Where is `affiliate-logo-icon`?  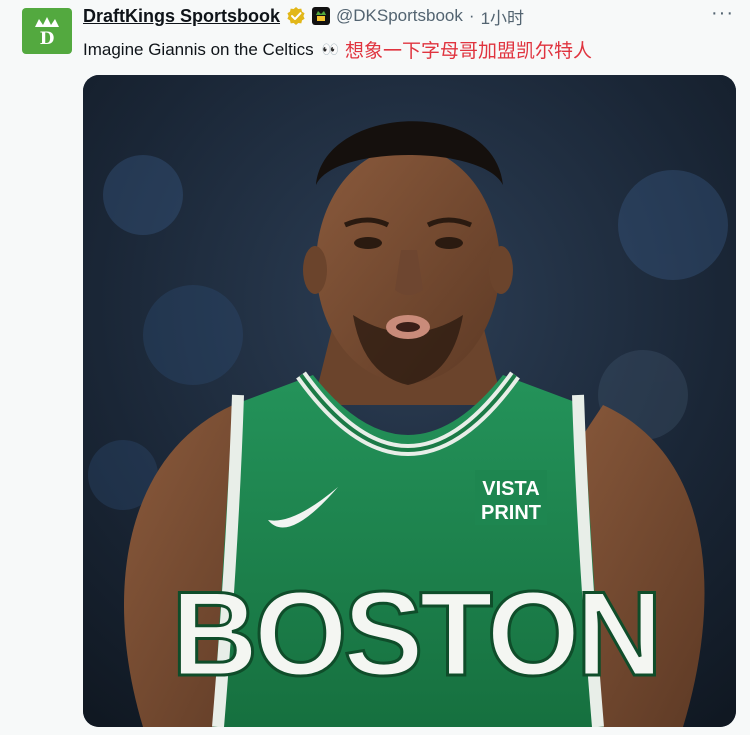
affiliate-logo-icon is located at coordinates (321, 16).